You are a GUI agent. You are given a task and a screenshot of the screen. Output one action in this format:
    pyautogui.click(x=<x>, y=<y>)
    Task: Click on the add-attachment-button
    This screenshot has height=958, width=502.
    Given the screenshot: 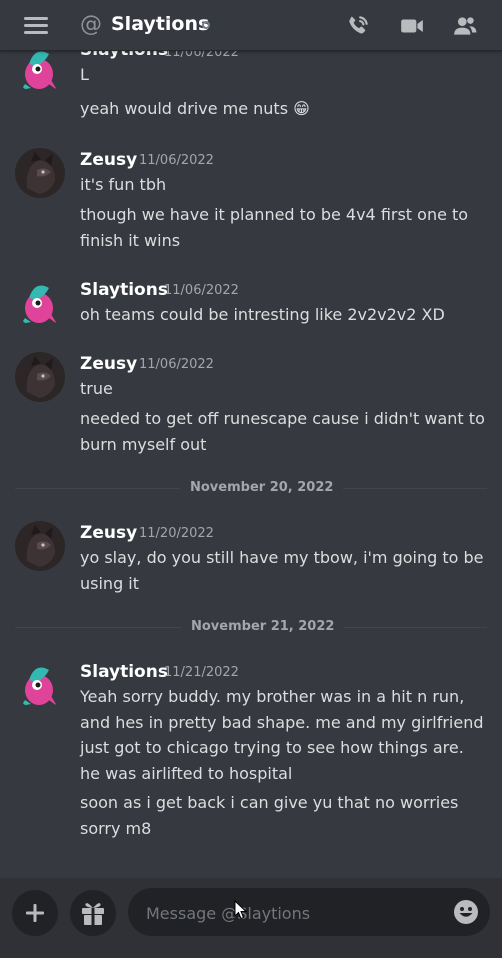 What is the action you would take?
    pyautogui.click(x=35, y=913)
    